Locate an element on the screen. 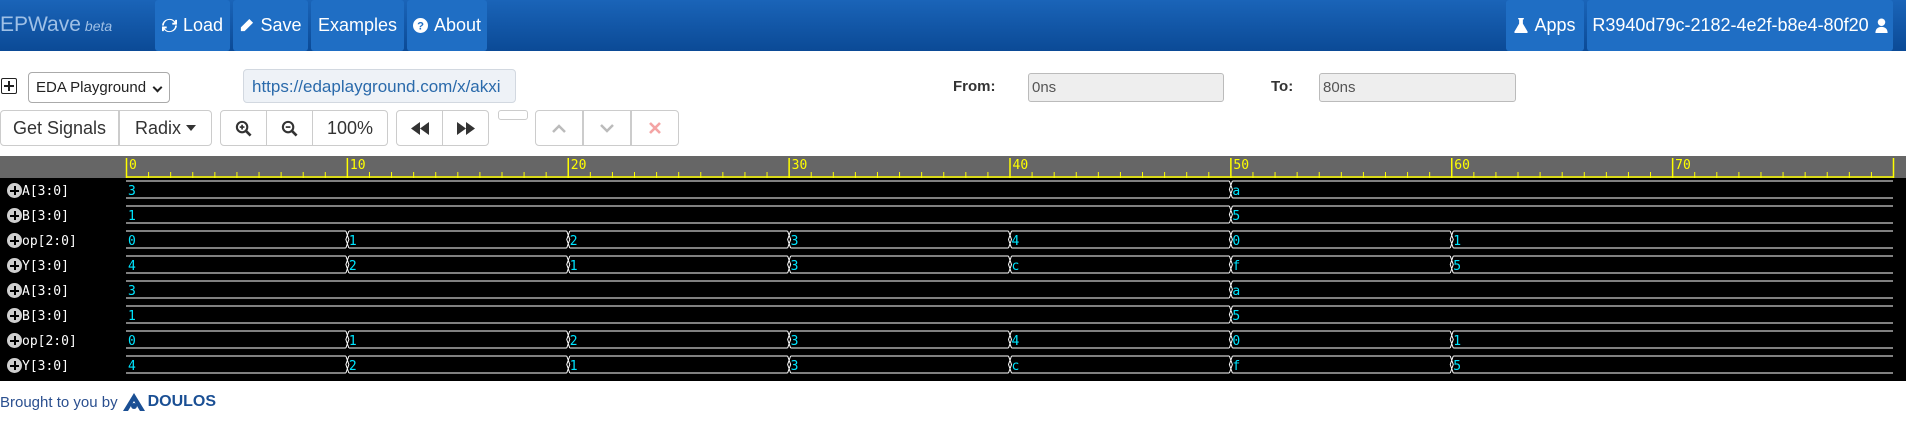  signal-value: c is located at coordinates (1016, 366).